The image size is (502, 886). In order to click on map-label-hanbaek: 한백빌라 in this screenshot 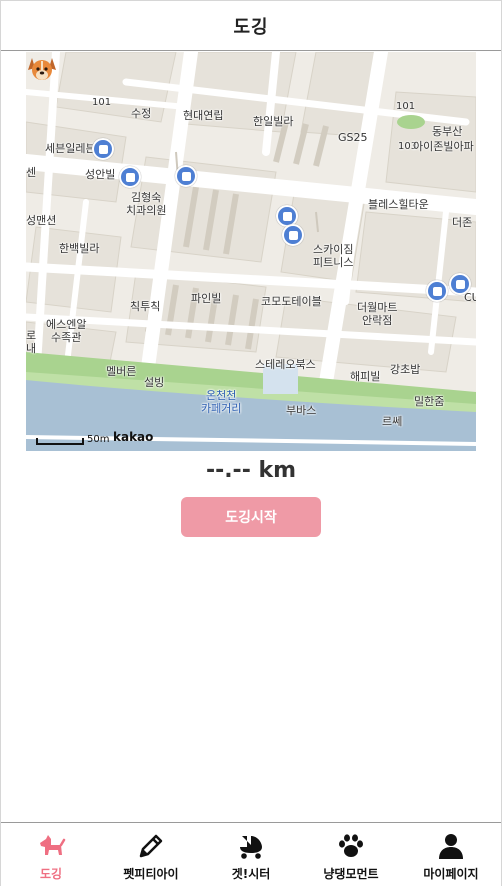, I will do `click(79, 248)`.